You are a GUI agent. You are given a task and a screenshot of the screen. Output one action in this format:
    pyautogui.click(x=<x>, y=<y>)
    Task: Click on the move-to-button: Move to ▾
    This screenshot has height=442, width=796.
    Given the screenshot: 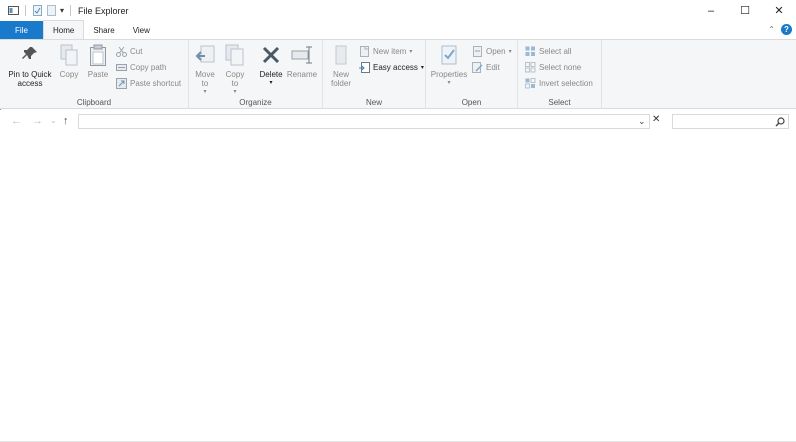 What is the action you would take?
    pyautogui.click(x=205, y=70)
    